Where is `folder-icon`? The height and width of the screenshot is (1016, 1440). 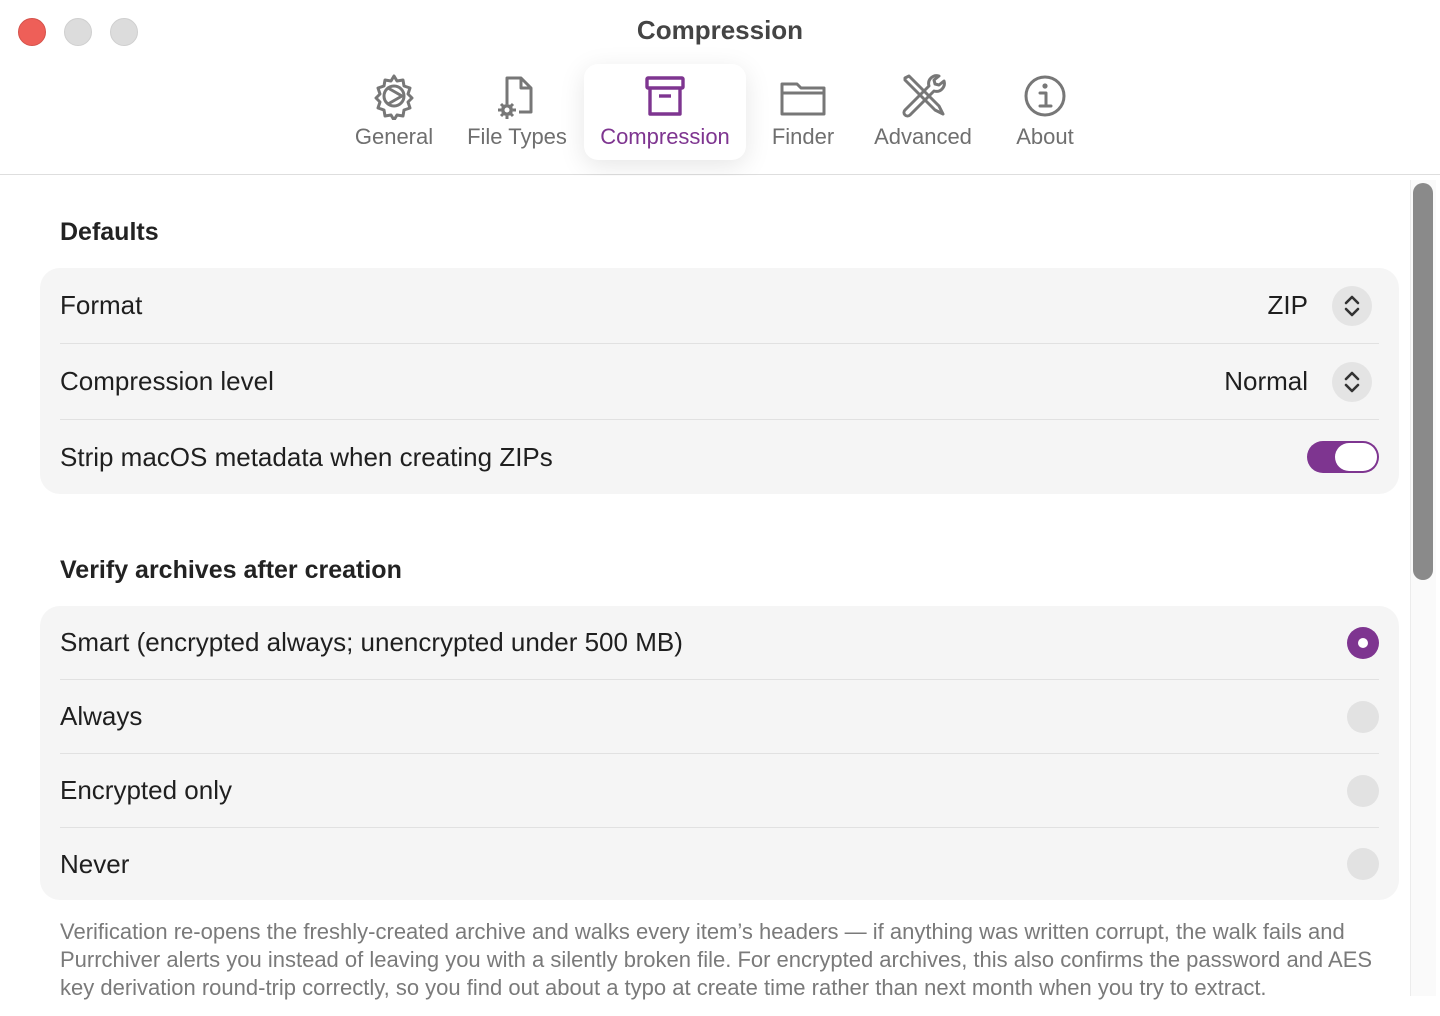 folder-icon is located at coordinates (803, 99).